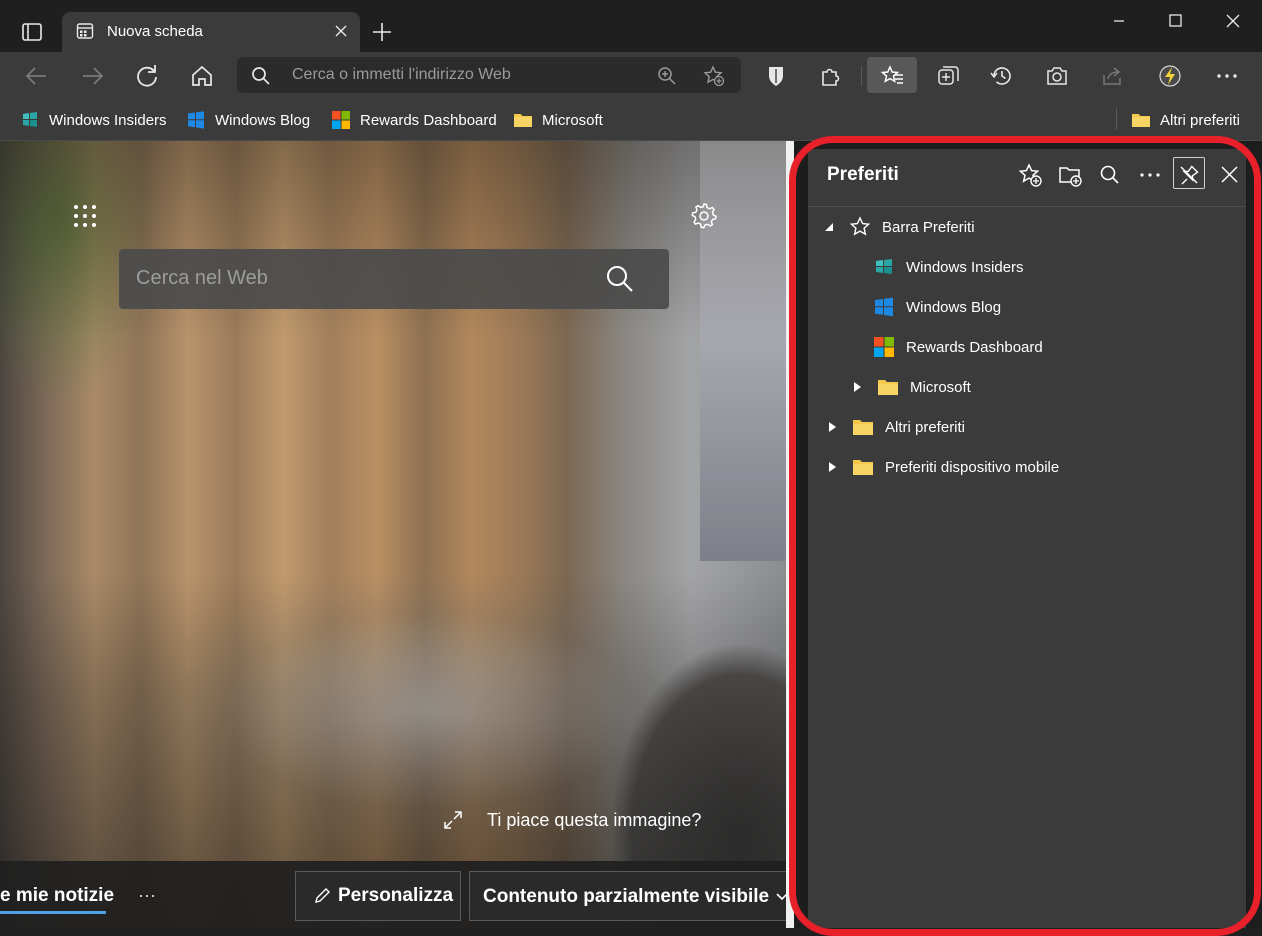  I want to click on title-bar: Nuova scheda, so click(631, 26).